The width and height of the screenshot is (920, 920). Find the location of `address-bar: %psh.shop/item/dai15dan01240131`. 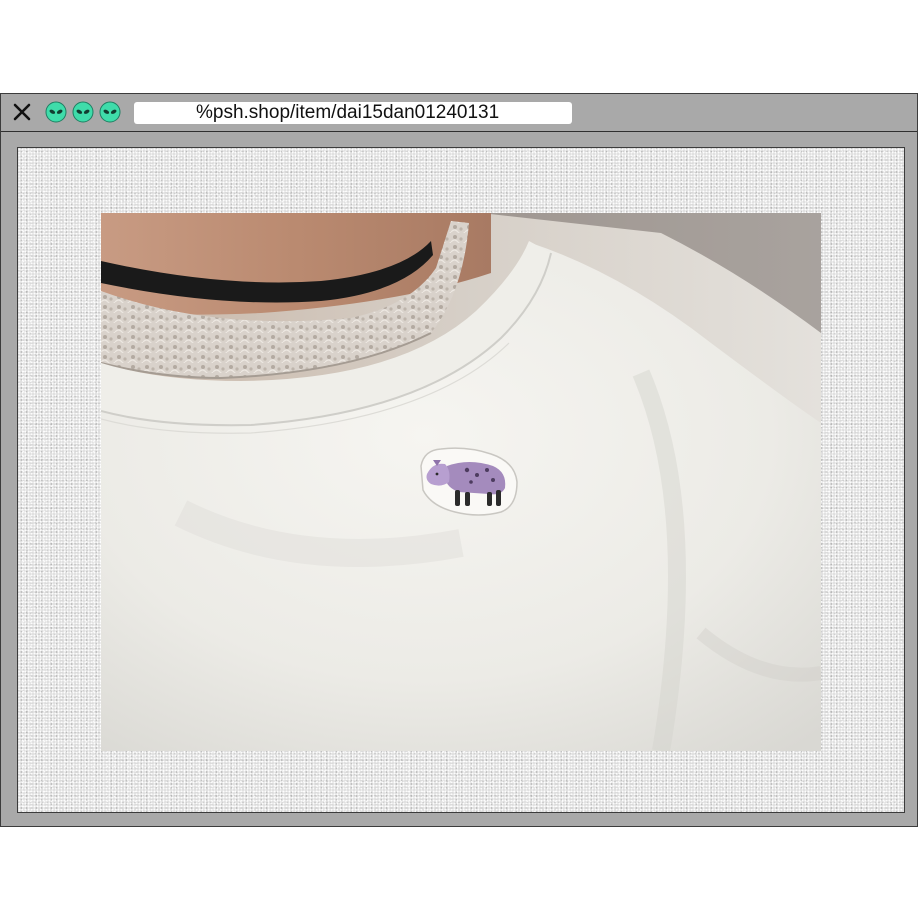

address-bar: %psh.shop/item/dai15dan01240131 is located at coordinates (353, 113).